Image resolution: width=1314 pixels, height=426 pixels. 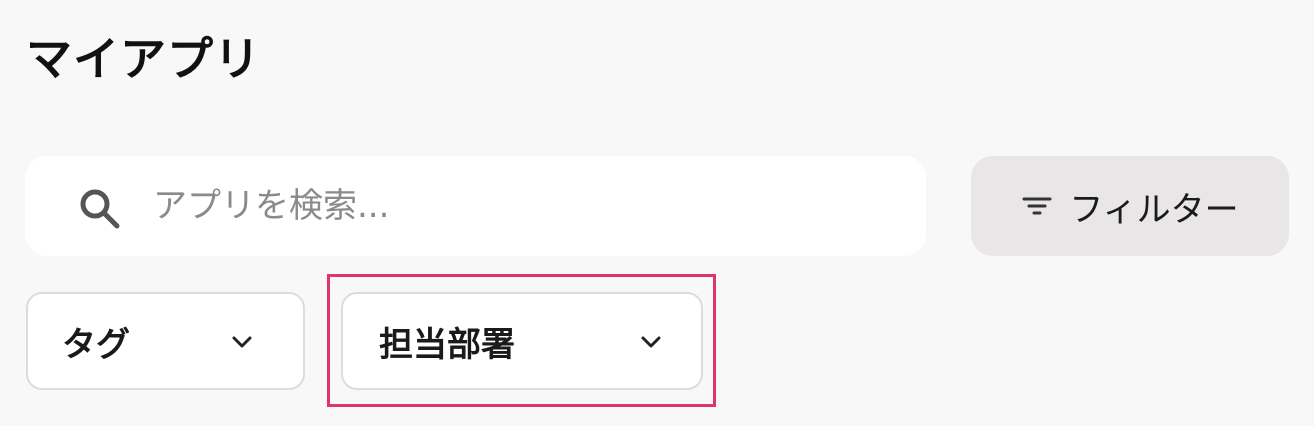 I want to click on filter-button: フィルター, so click(x=1130, y=206).